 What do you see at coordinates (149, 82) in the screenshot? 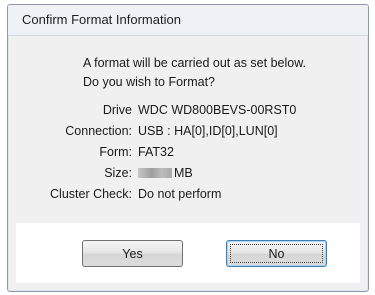
I see `prompt-line-2: Do you wish to Format?` at bounding box center [149, 82].